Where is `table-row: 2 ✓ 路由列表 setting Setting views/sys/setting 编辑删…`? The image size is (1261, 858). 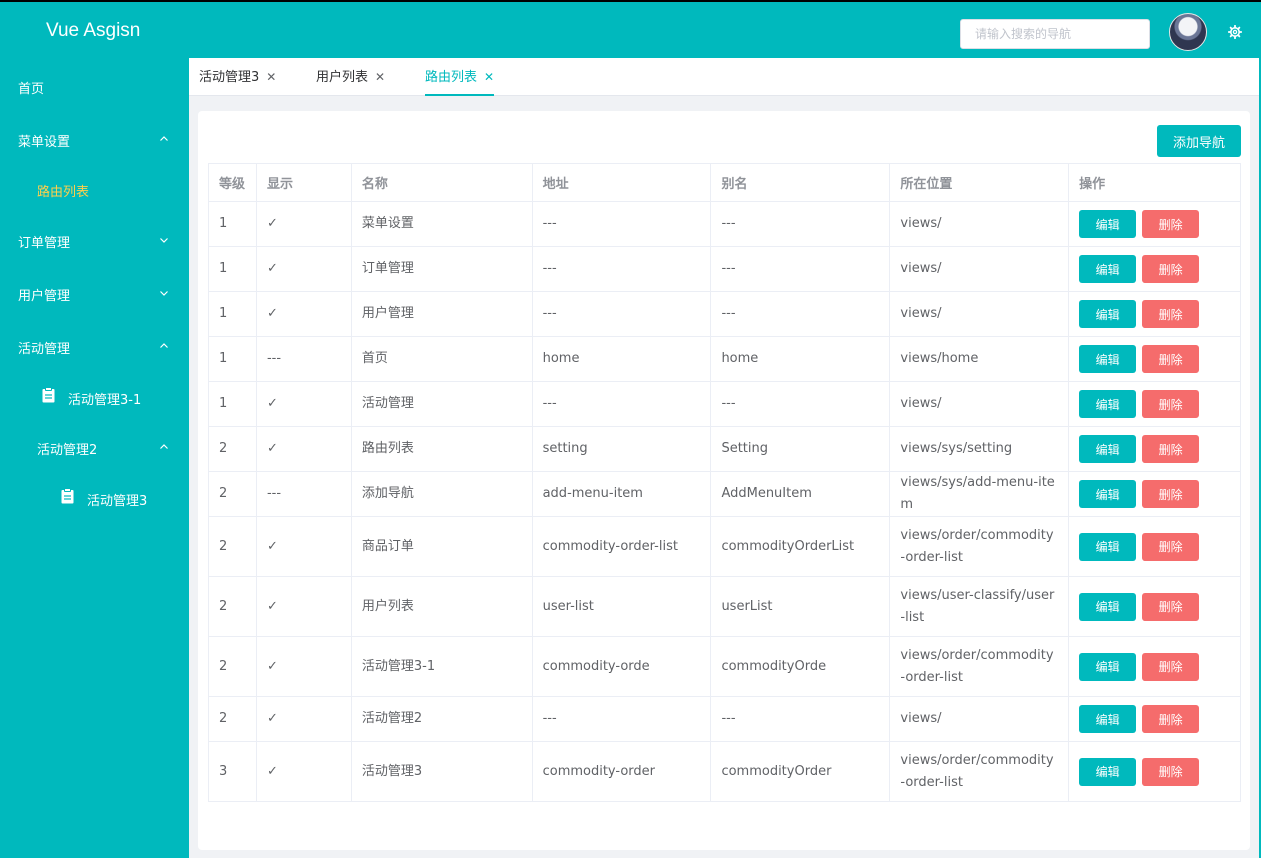
table-row: 2 ✓ 路由列表 setting Setting views/sys/setting 编辑删… is located at coordinates (724, 449).